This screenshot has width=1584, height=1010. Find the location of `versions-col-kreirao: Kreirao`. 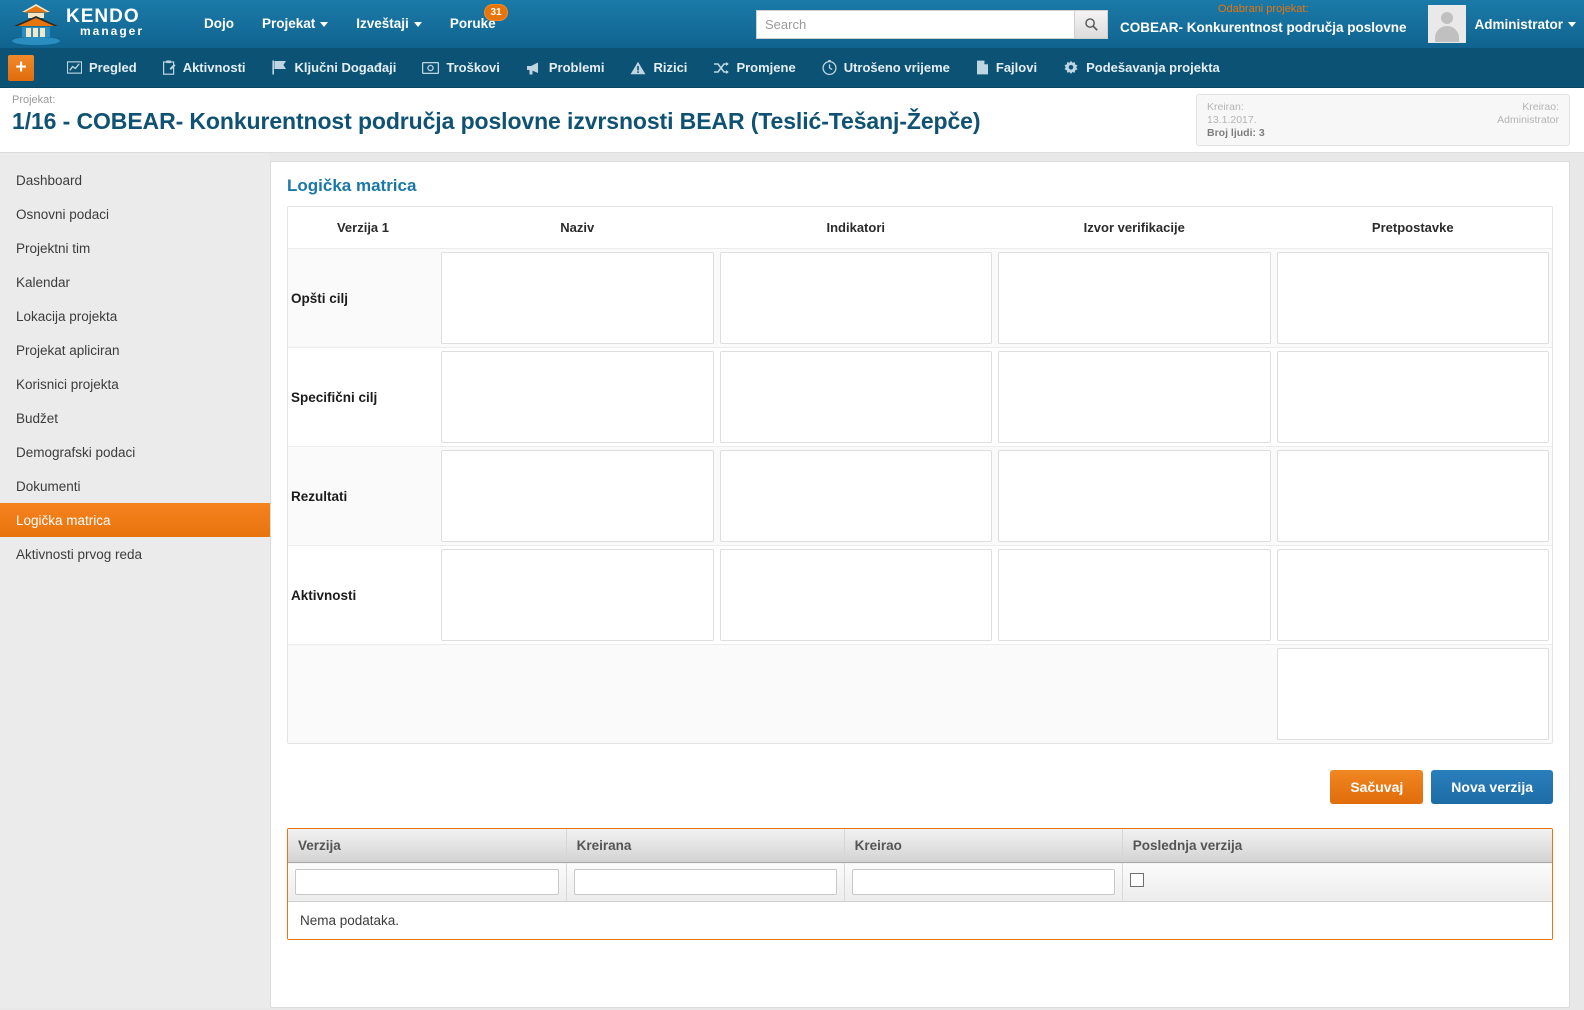

versions-col-kreirao: Kreirao is located at coordinates (983, 846).